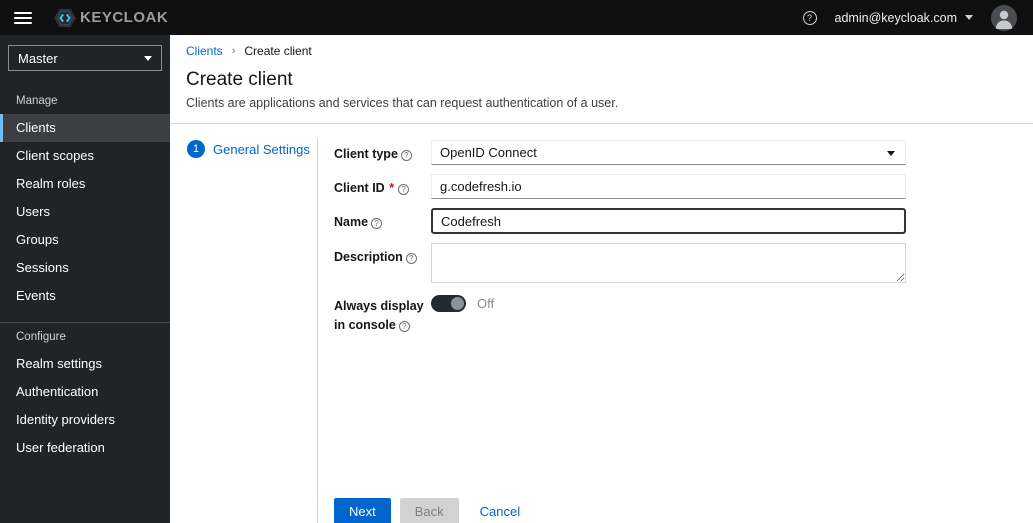 This screenshot has width=1033, height=523. Describe the element at coordinates (516, 17) in the screenshot. I see `top-bar: KEYCLOAK ? admin@keycloak.com` at that location.